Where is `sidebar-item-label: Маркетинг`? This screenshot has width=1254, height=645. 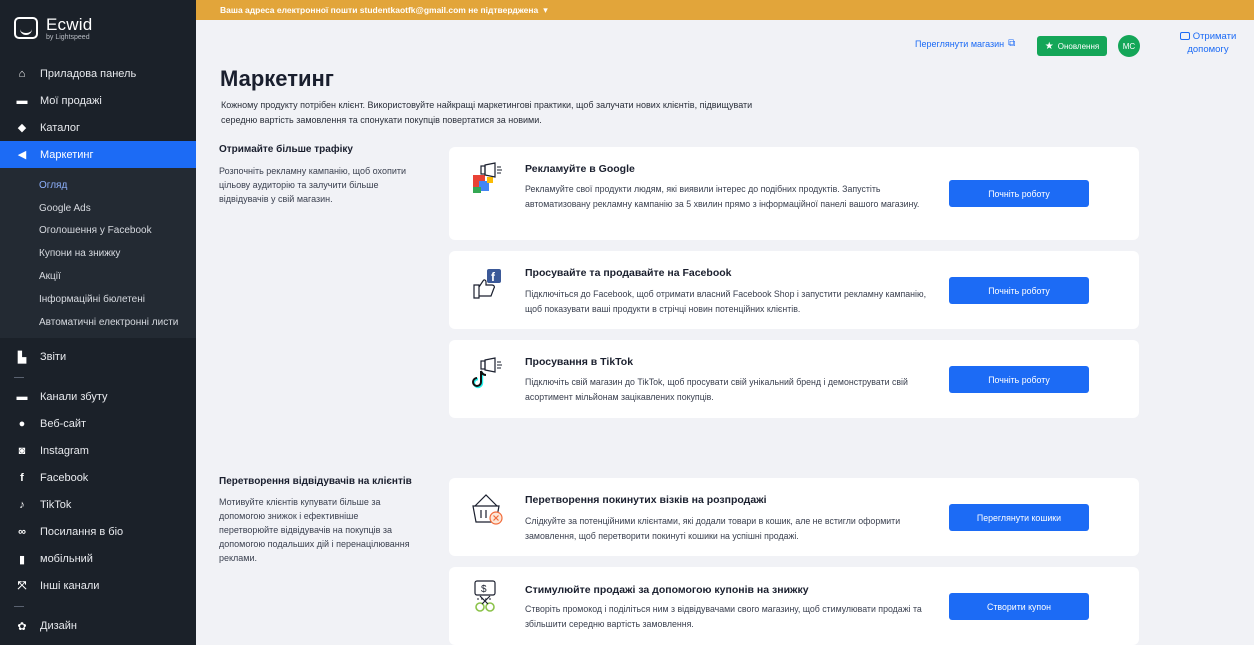 sidebar-item-label: Маркетинг is located at coordinates (67, 154).